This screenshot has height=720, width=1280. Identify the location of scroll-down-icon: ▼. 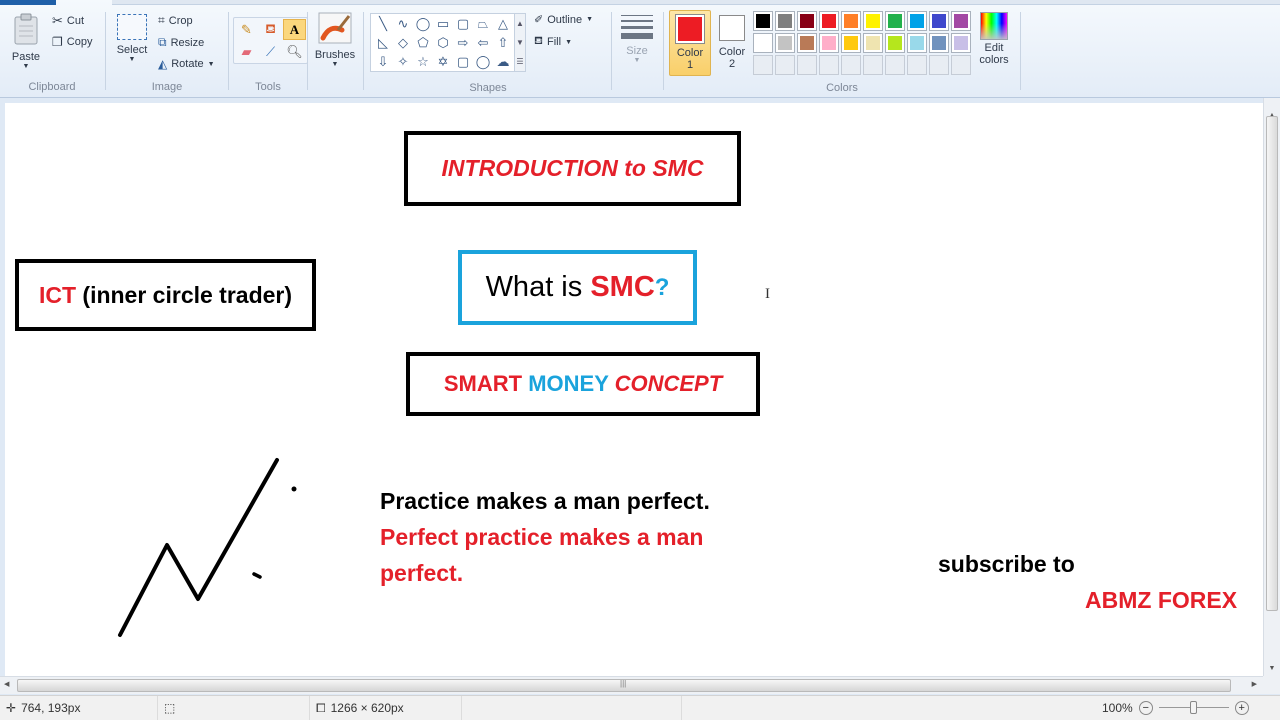
(520, 42).